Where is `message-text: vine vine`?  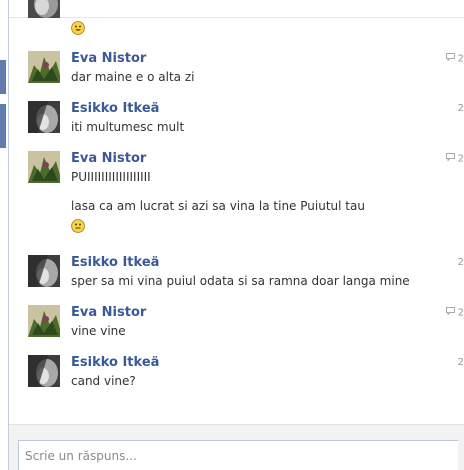 message-text: vine vine is located at coordinates (98, 331).